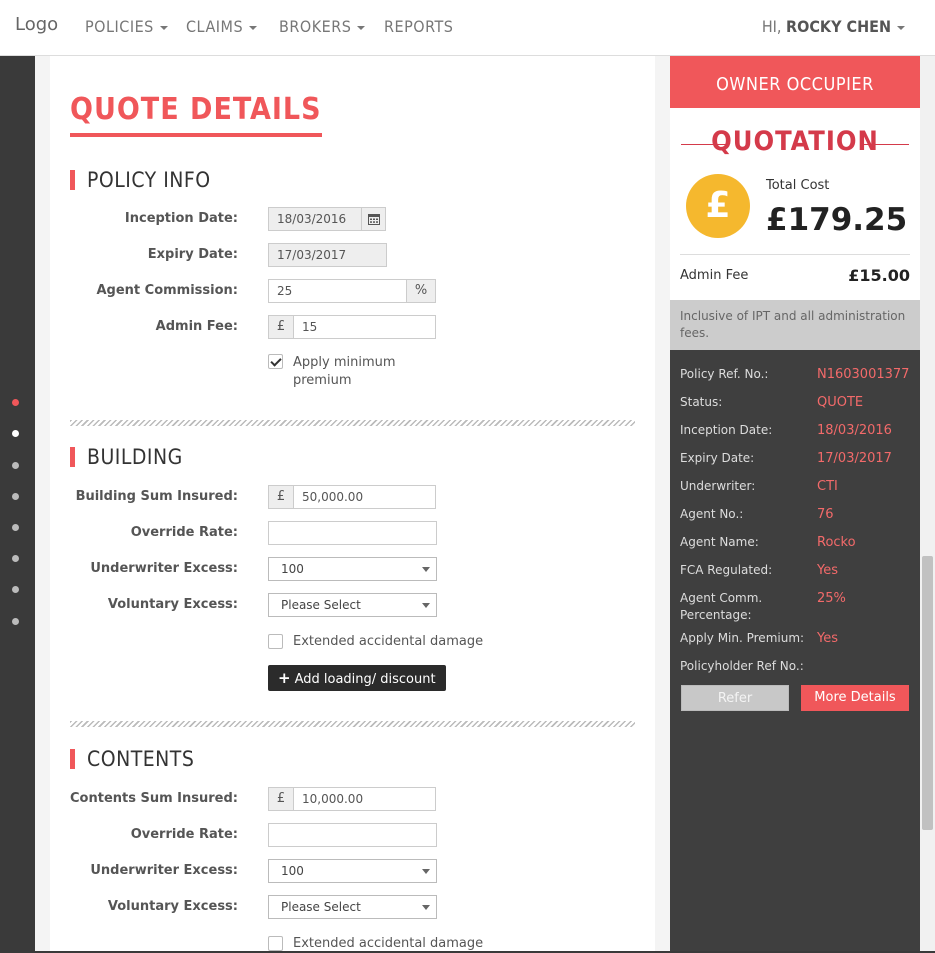 This screenshot has height=953, width=935. What do you see at coordinates (854, 458) in the screenshot?
I see `expiry-date-value: 17/03/2017` at bounding box center [854, 458].